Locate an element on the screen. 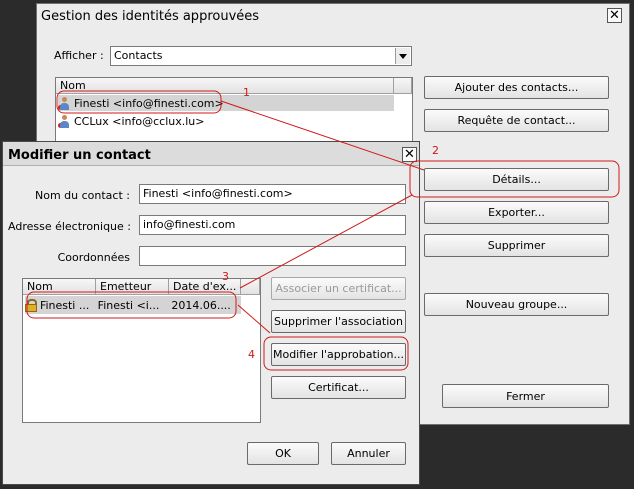 This screenshot has width=634, height=489. annotation-highlight-modify is located at coordinates (336, 353).